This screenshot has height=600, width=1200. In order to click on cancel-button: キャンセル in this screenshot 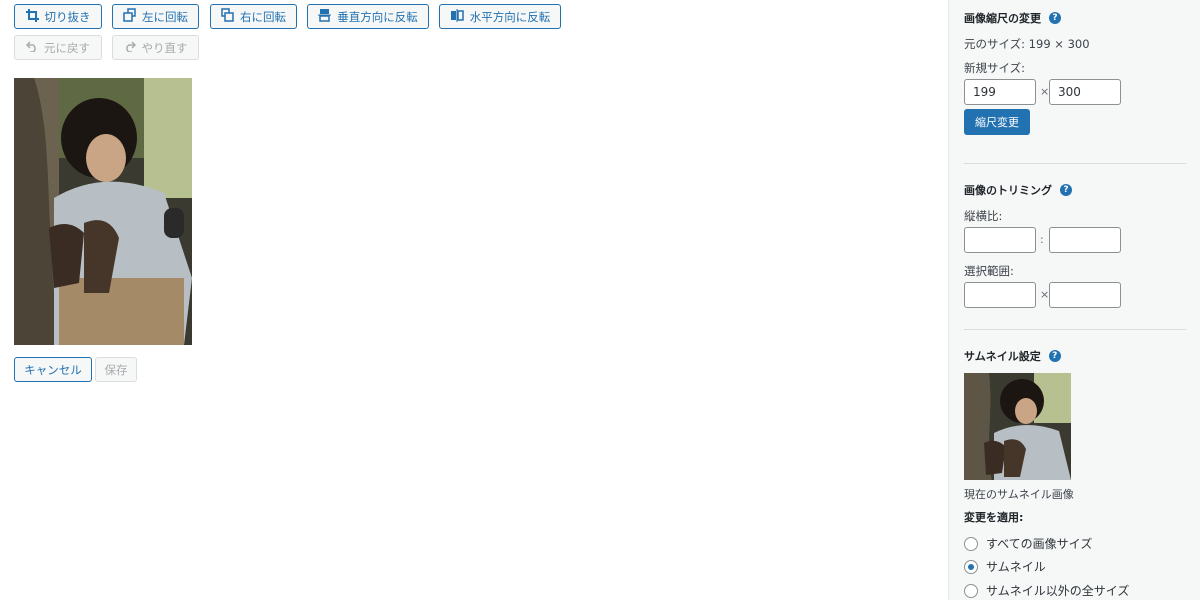, I will do `click(53, 369)`.